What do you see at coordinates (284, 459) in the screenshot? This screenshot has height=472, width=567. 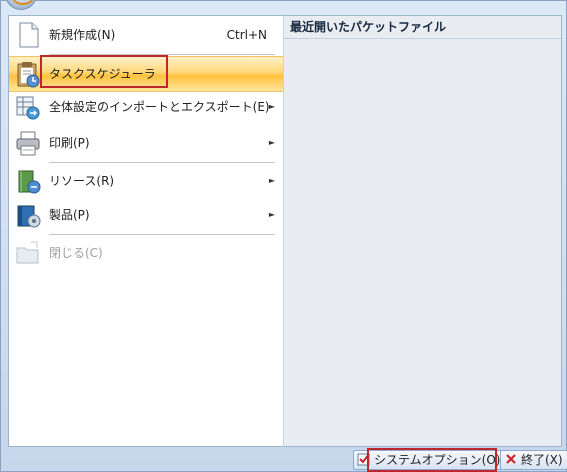 I see `menu-footer: システムオプション(O) 終了(X)` at bounding box center [284, 459].